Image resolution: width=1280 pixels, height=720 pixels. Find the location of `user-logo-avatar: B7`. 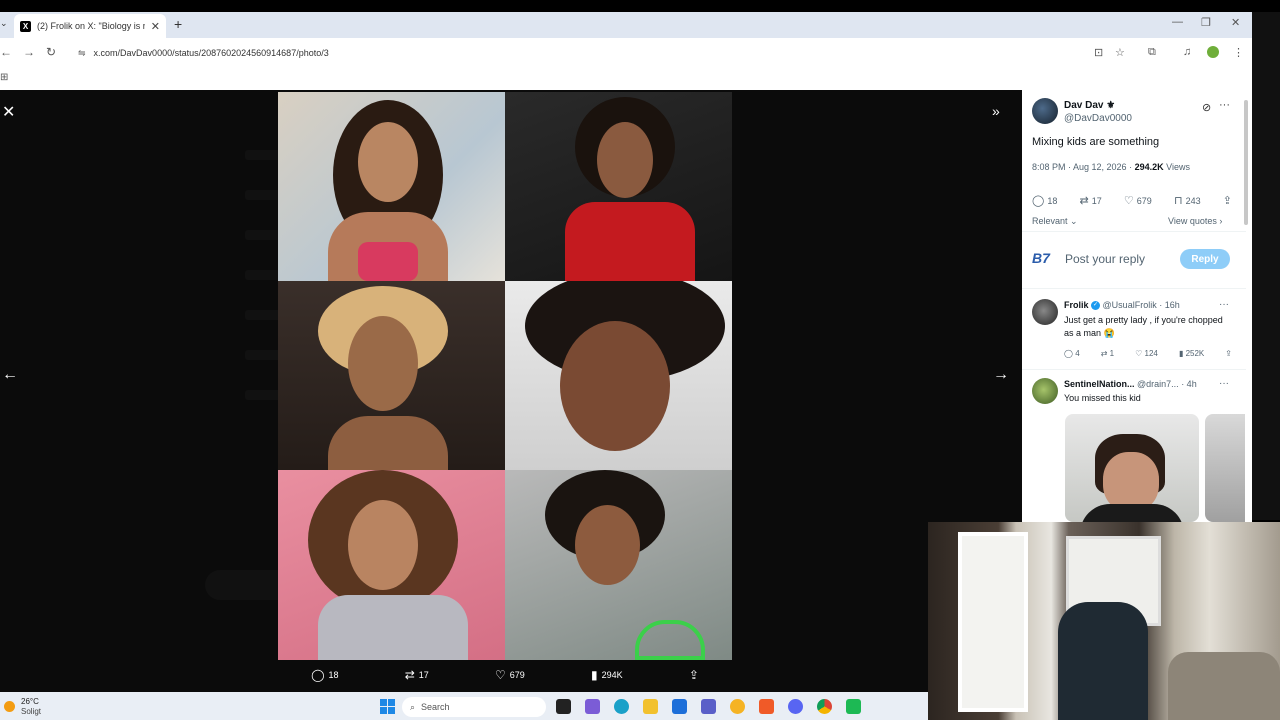

user-logo-avatar: B7 is located at coordinates (1041, 258).